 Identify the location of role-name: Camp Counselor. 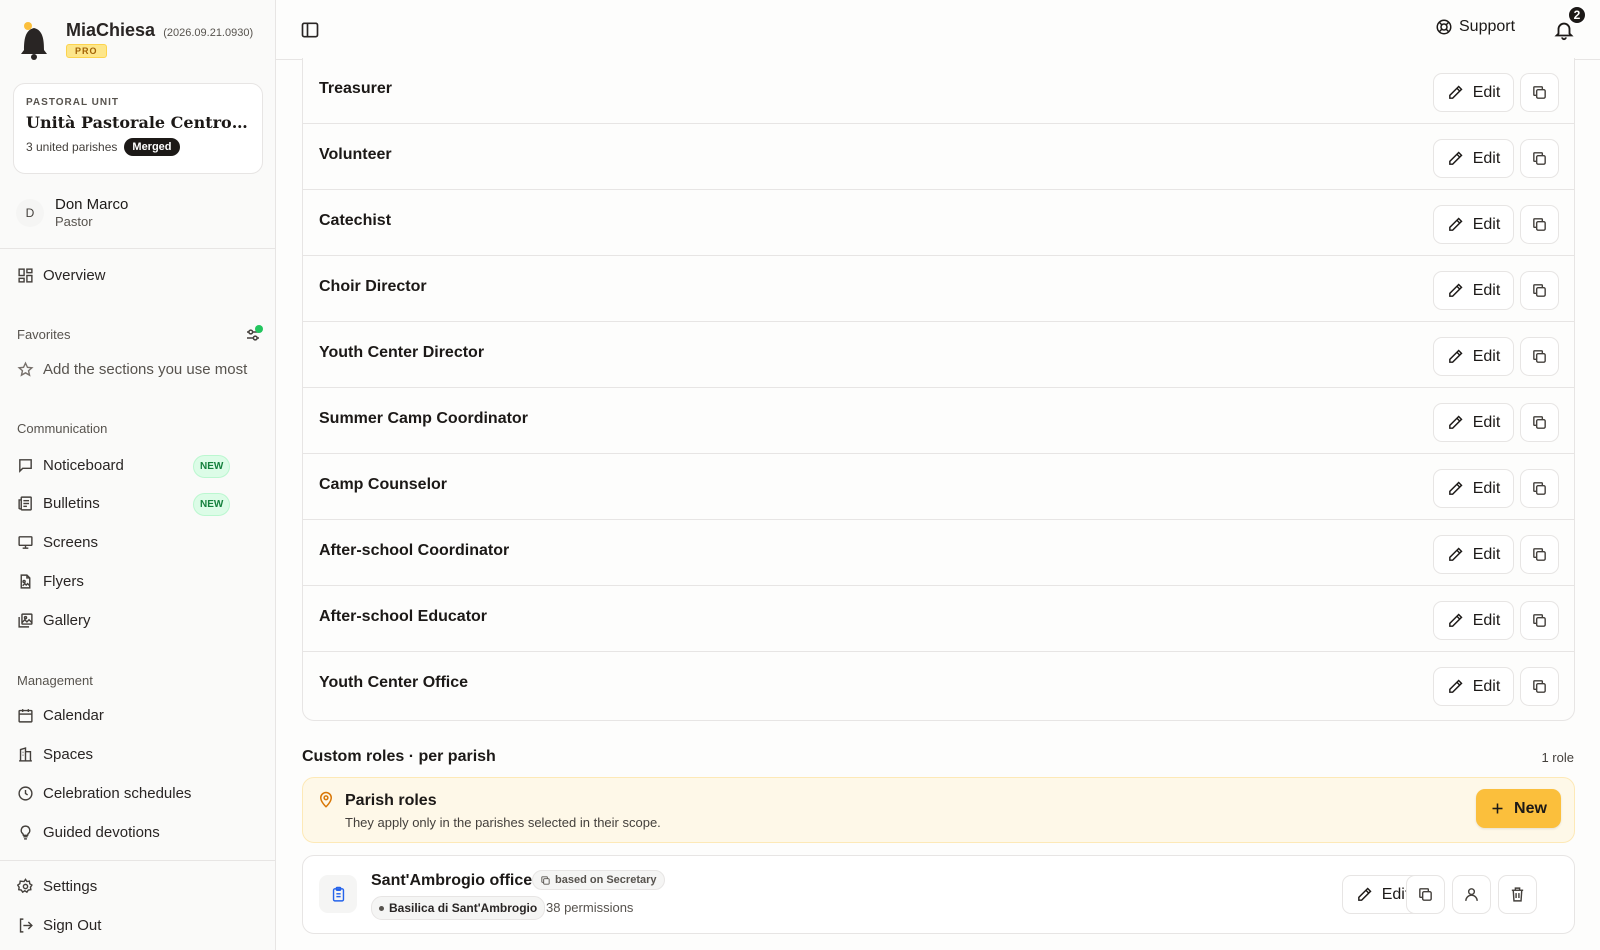
(383, 484).